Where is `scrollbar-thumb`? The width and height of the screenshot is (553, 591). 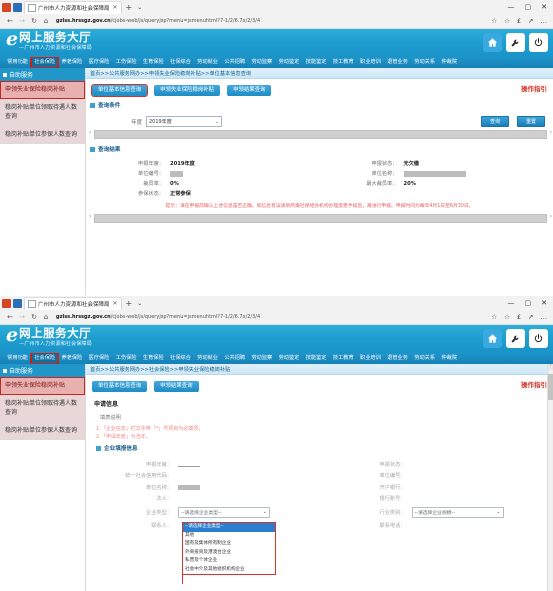 scrollbar-thumb is located at coordinates (550, 387).